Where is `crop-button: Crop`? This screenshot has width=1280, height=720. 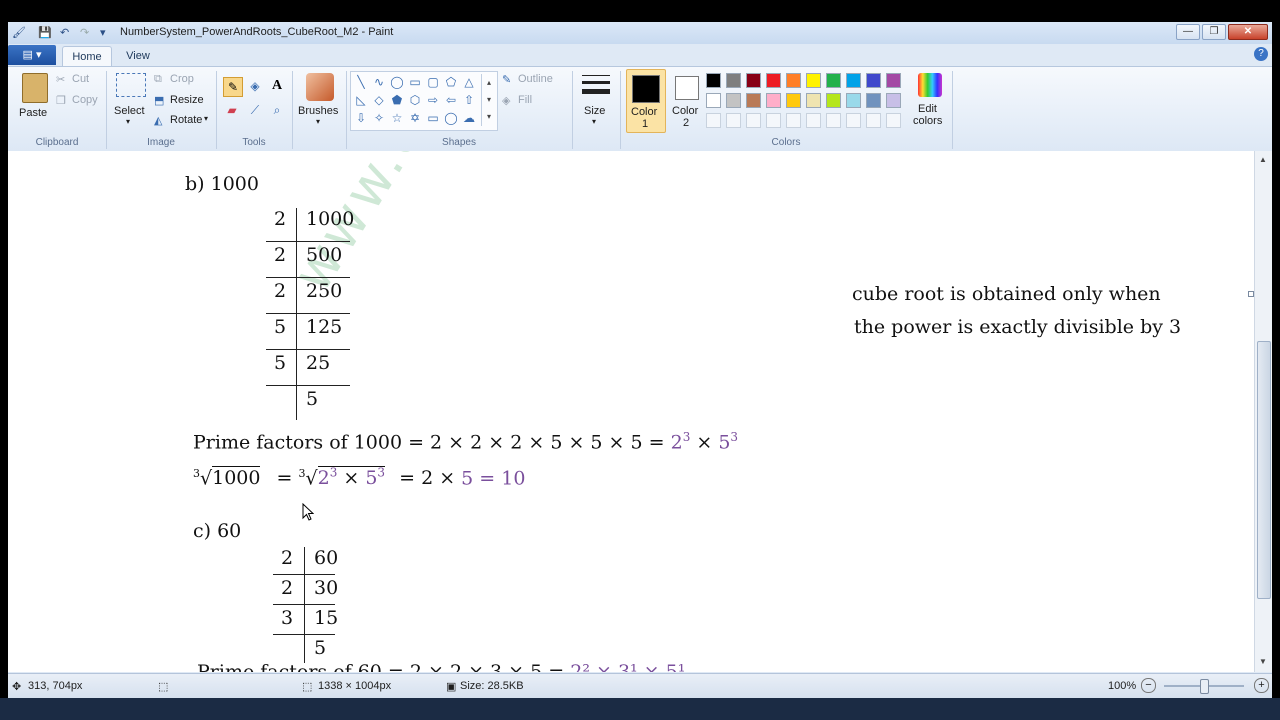 crop-button: Crop is located at coordinates (182, 79).